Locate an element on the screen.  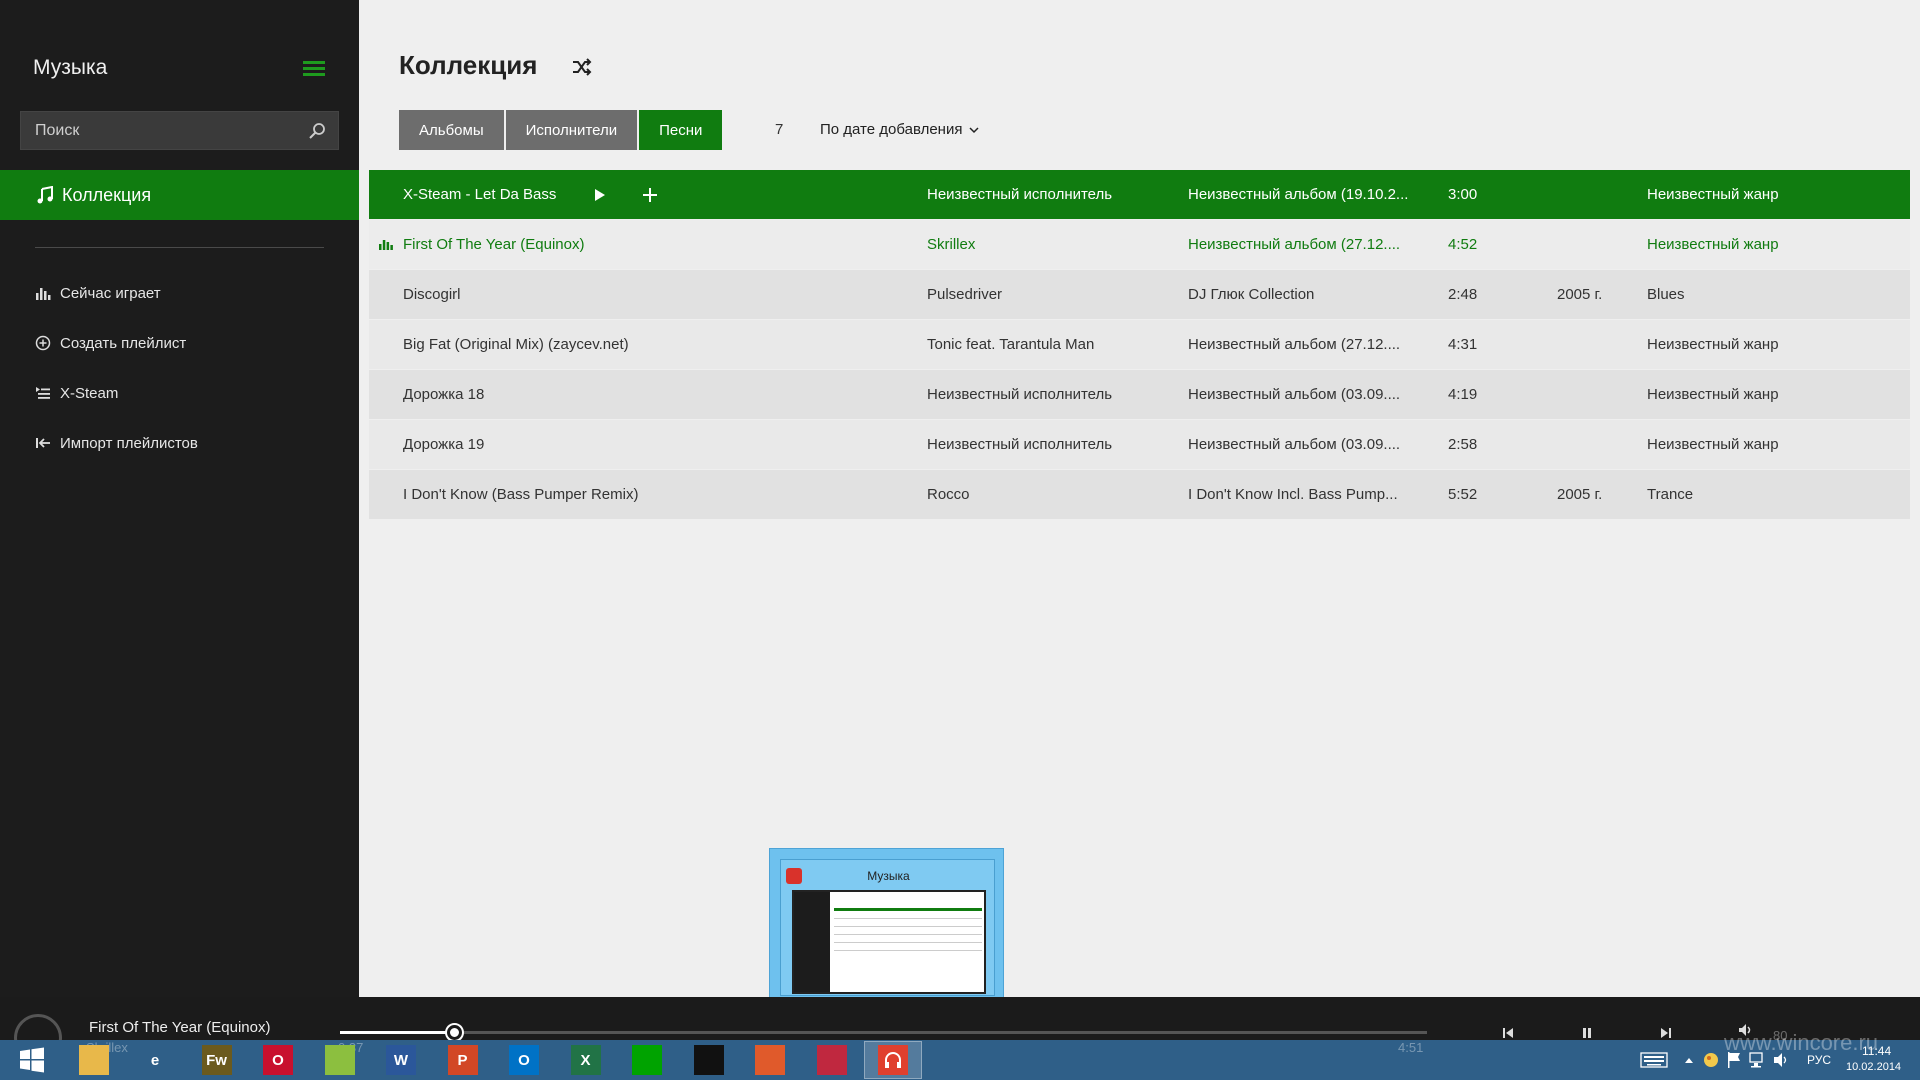
winamp-icon is located at coordinates (708, 1060).